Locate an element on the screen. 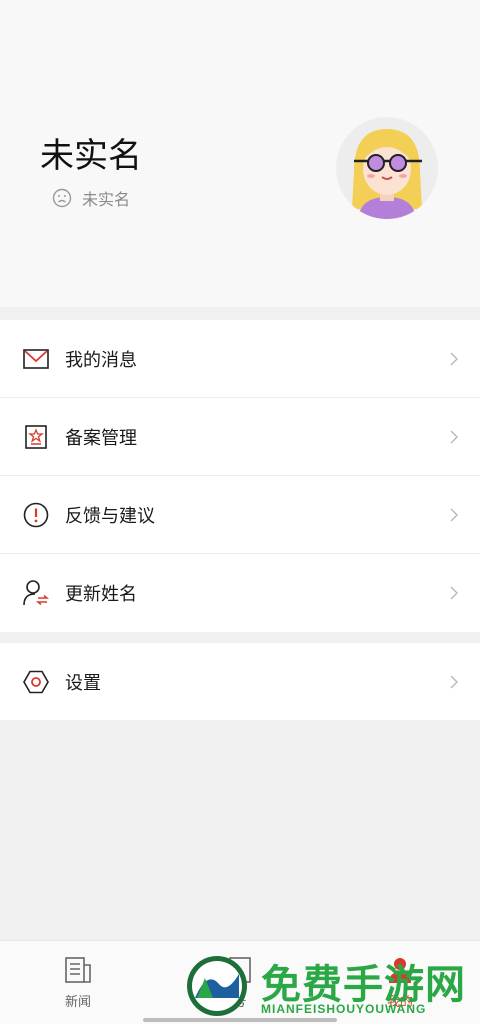  verification-status-text: 未实名 is located at coordinates (106, 199).